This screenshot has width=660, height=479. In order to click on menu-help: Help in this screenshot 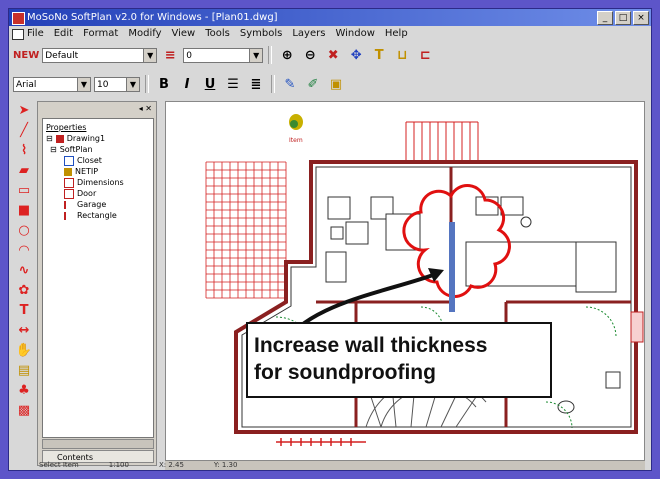, I will do `click(396, 33)`.